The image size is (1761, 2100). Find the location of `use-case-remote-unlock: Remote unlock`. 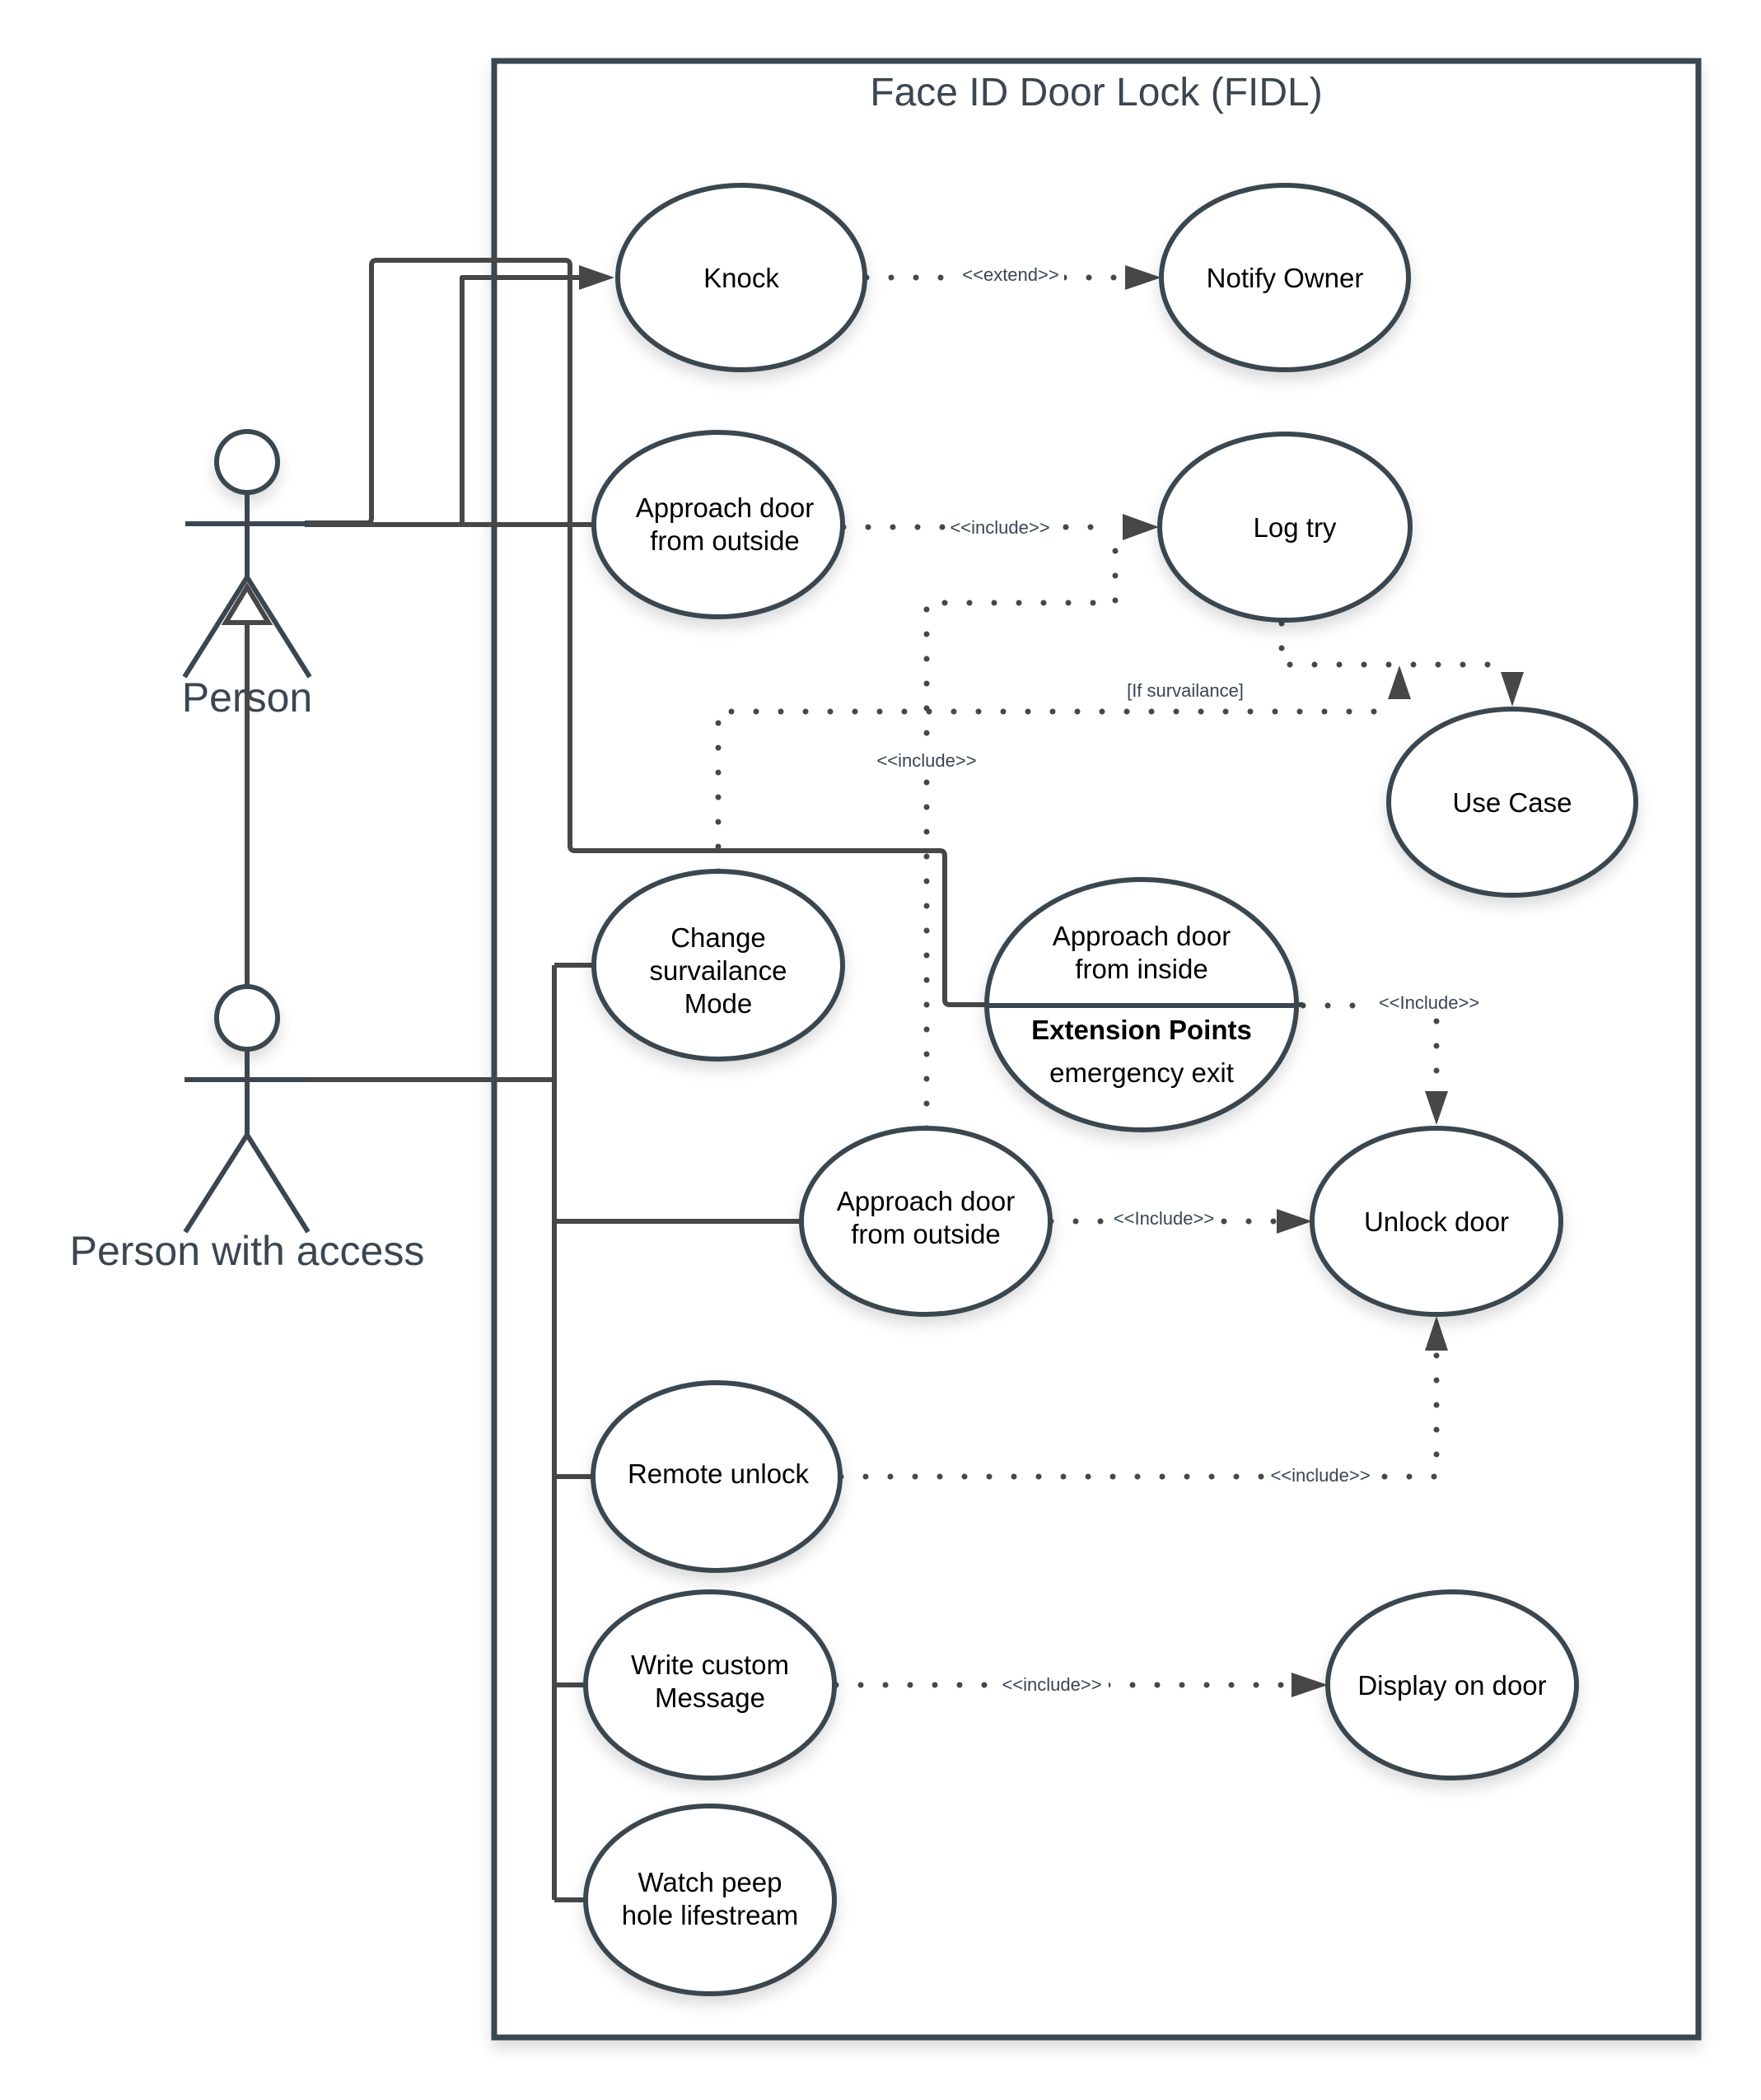

use-case-remote-unlock: Remote unlock is located at coordinates (717, 1476).